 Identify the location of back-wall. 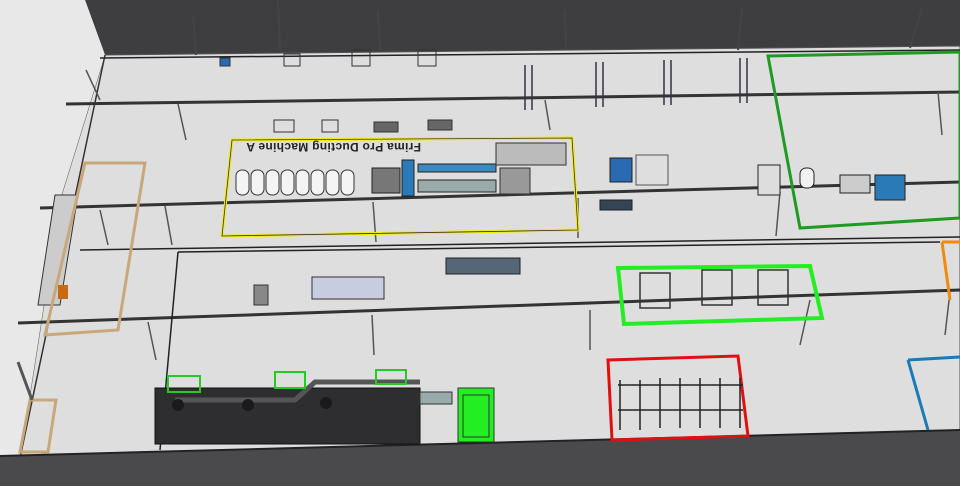
(522, 27).